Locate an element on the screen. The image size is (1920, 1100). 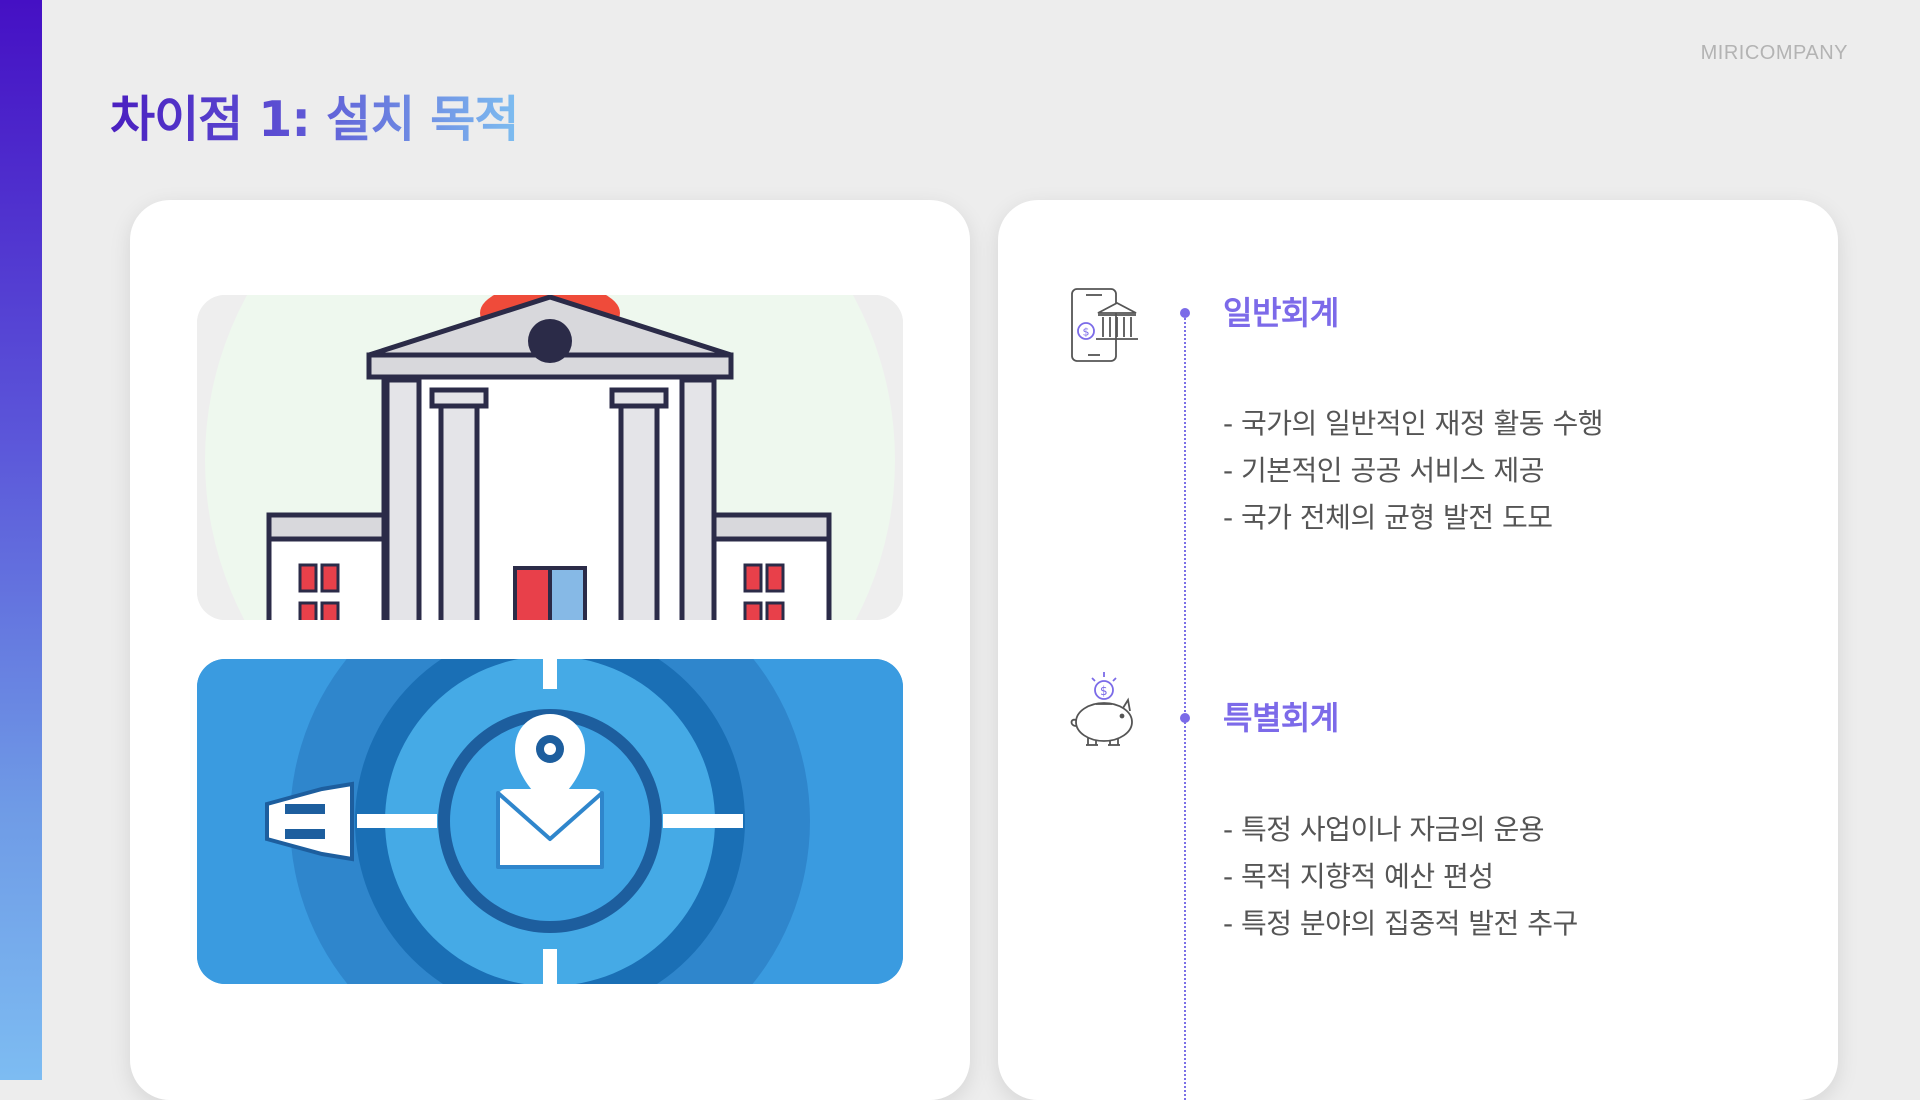
government-building-illustration is located at coordinates (550, 457).